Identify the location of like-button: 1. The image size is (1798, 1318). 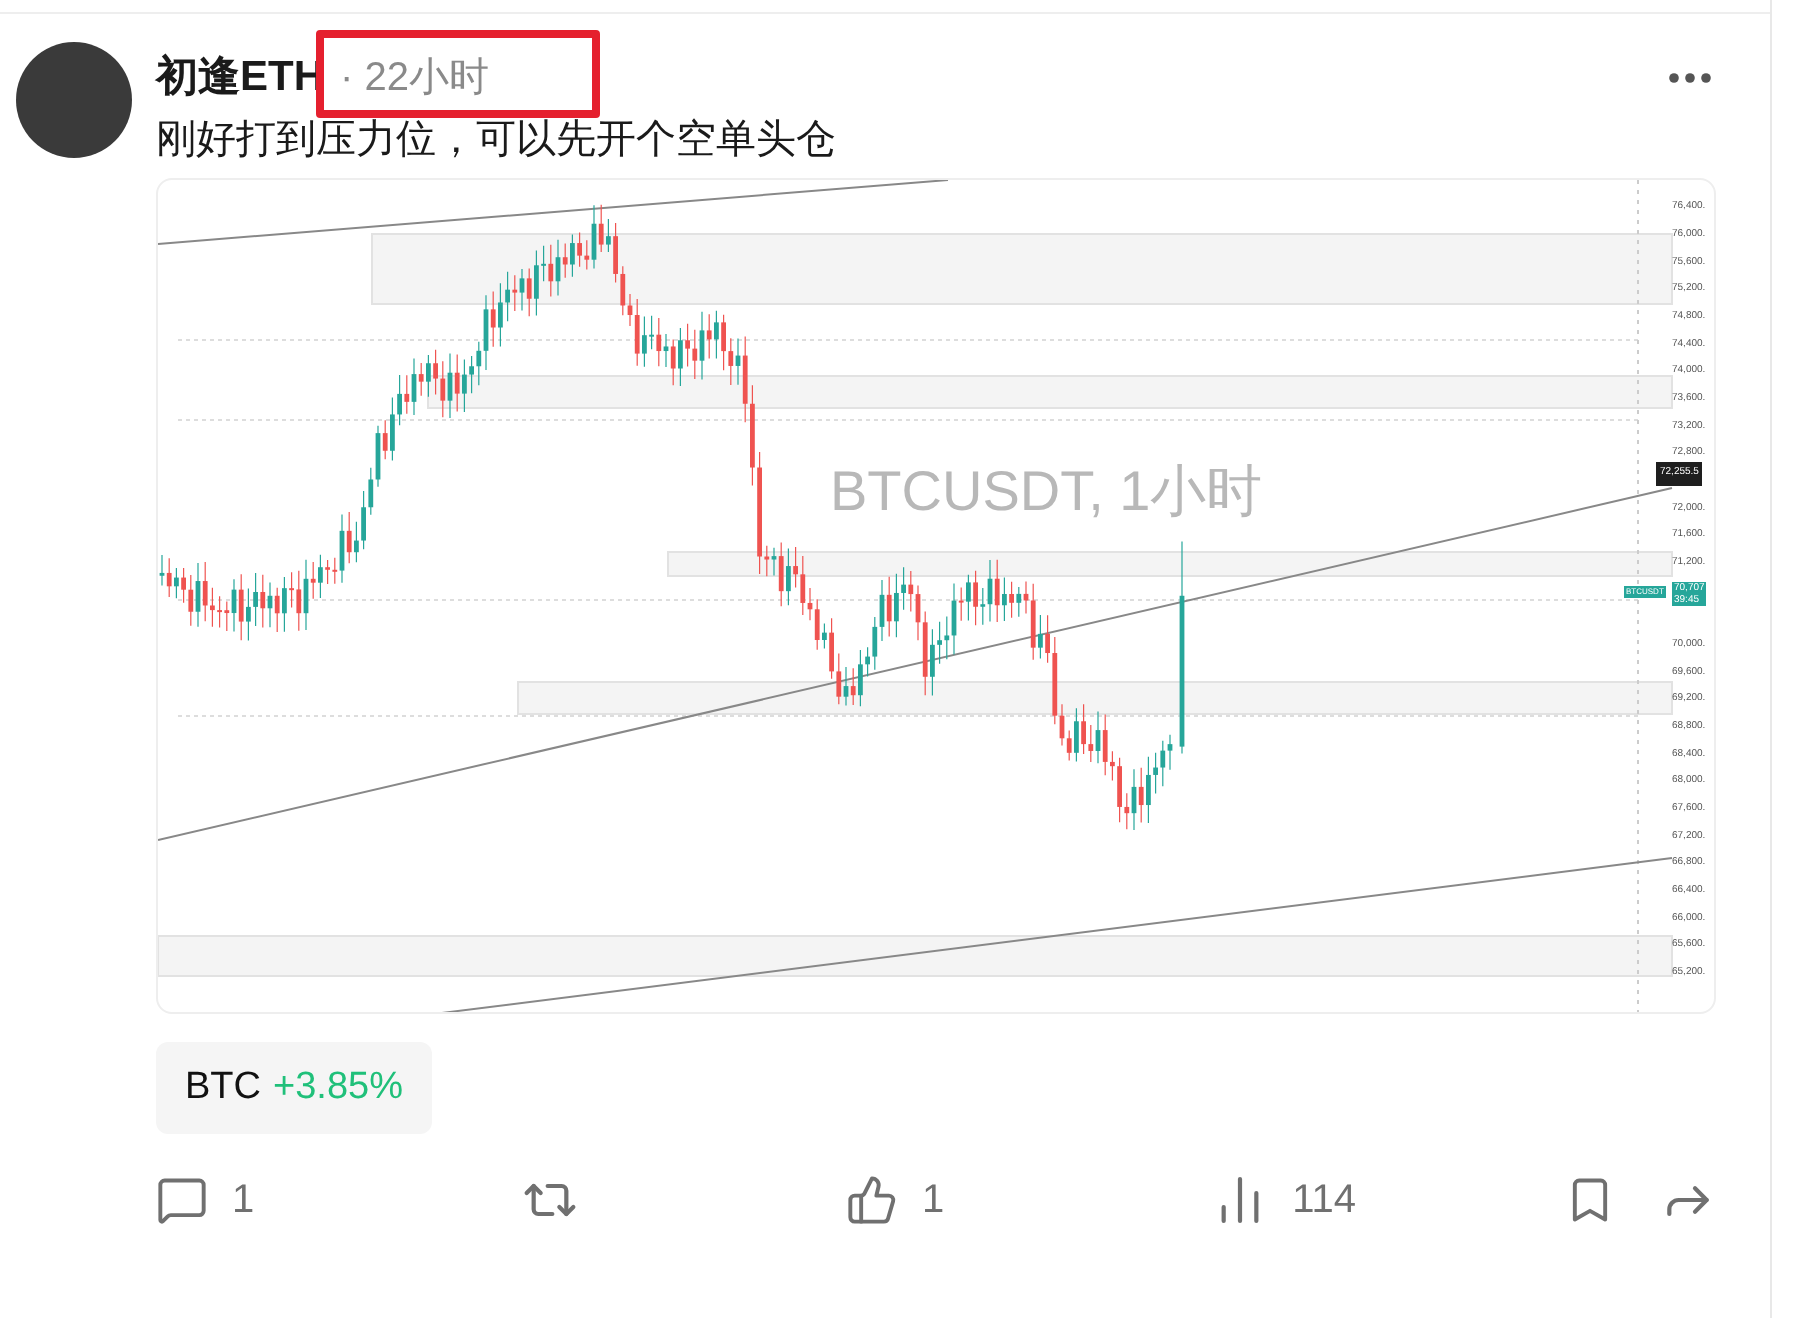
(895, 1200).